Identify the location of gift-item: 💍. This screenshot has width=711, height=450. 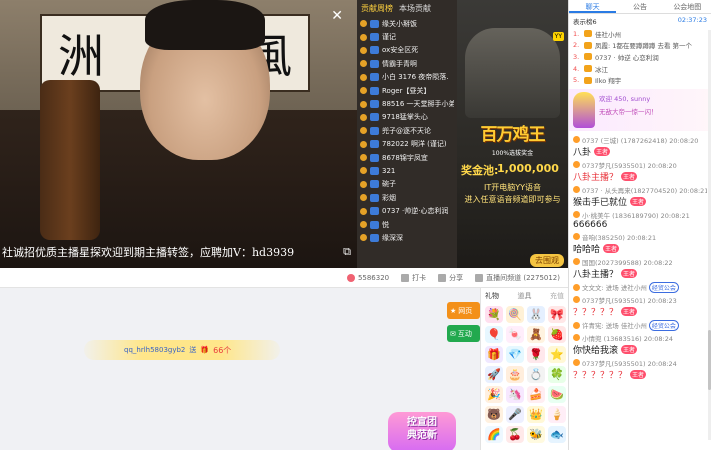
(536, 374).